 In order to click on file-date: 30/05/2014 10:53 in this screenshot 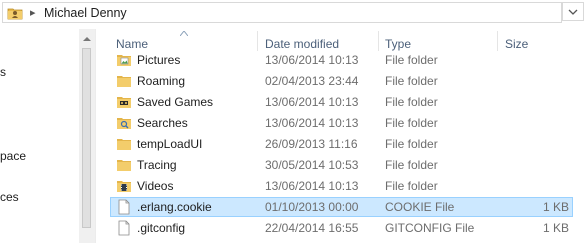, I will do `click(312, 165)`.